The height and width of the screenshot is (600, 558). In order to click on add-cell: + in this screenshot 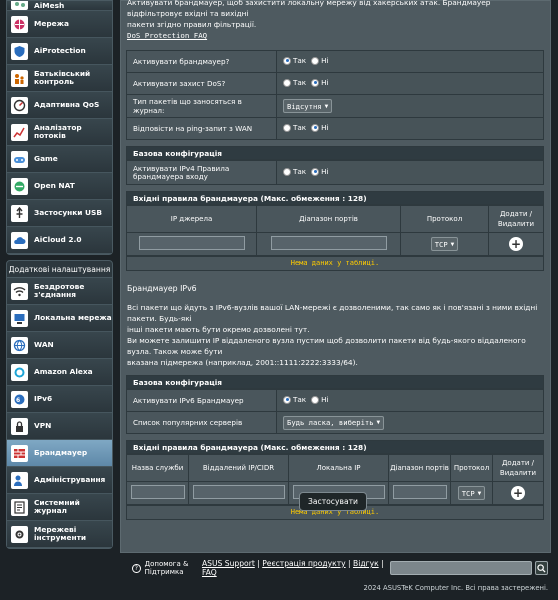, I will do `click(518, 493)`.